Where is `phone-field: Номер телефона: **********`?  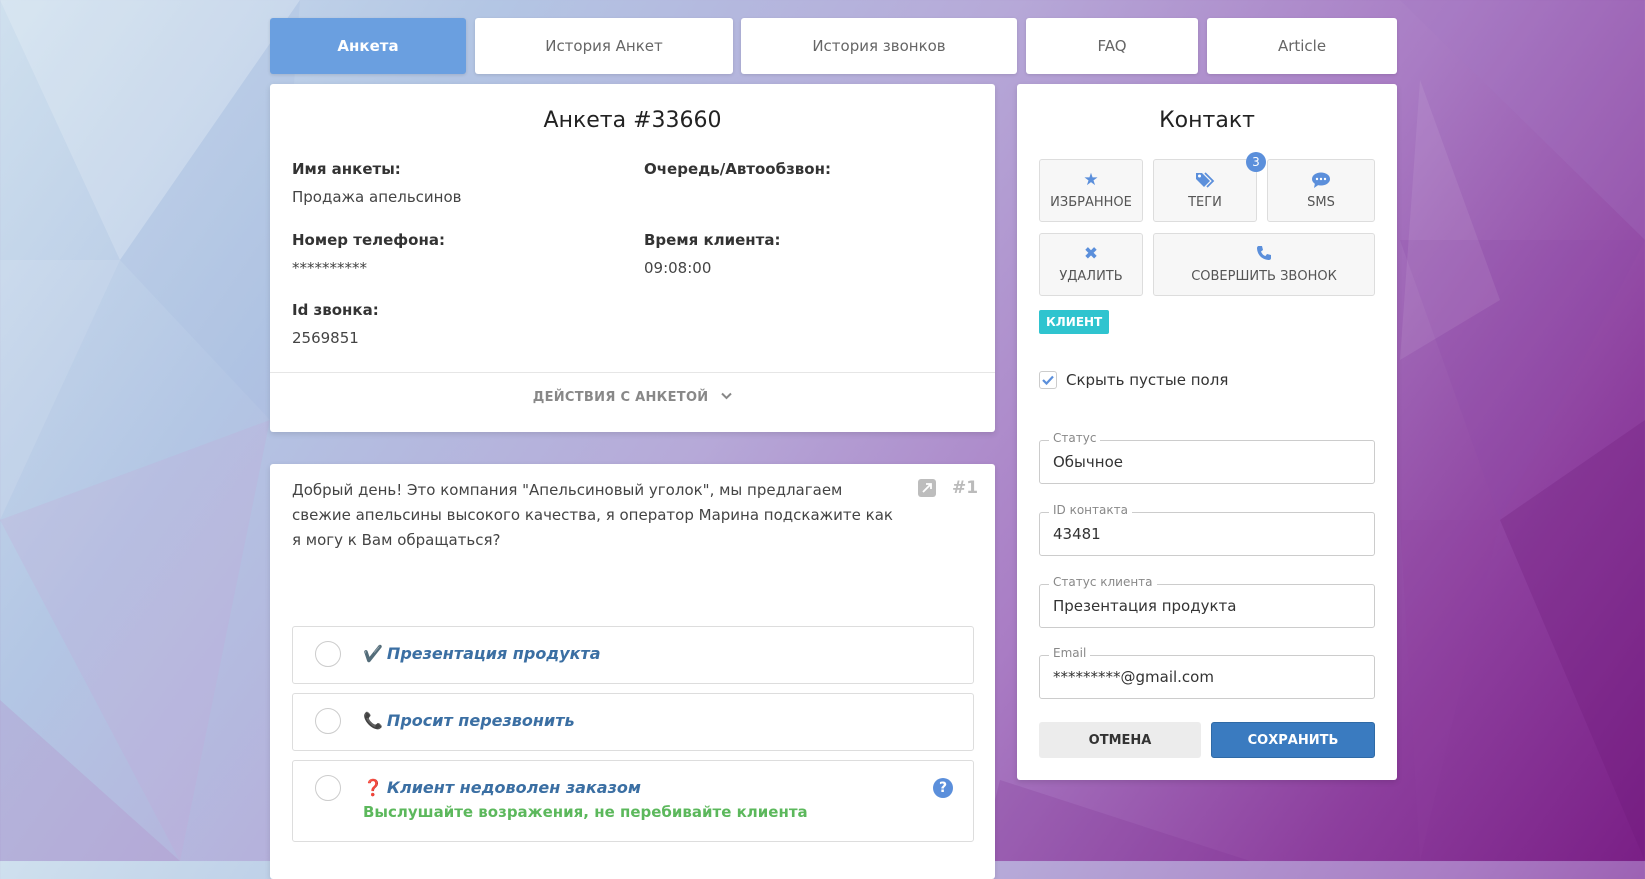 phone-field: Номер телефона: ********** is located at coordinates (368, 254).